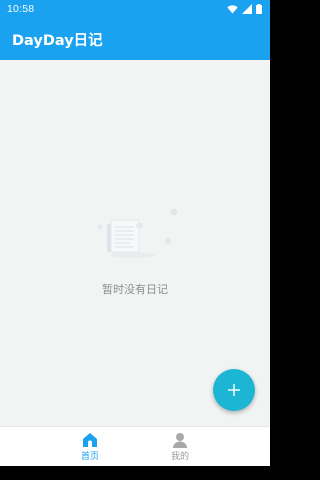 This screenshot has height=480, width=320. I want to click on add-diary-button, so click(234, 390).